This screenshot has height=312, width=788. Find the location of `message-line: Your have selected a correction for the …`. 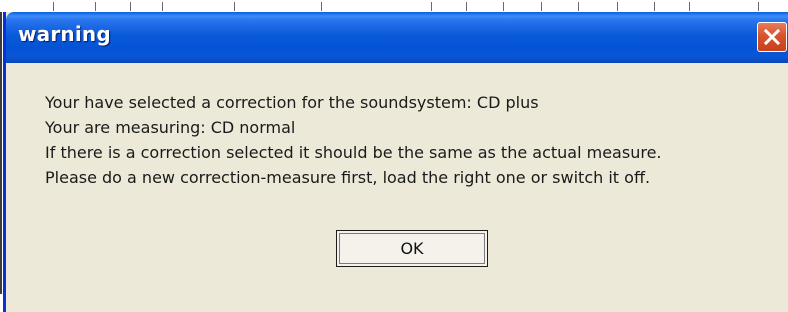

message-line: Your have selected a correction for the … is located at coordinates (292, 102).